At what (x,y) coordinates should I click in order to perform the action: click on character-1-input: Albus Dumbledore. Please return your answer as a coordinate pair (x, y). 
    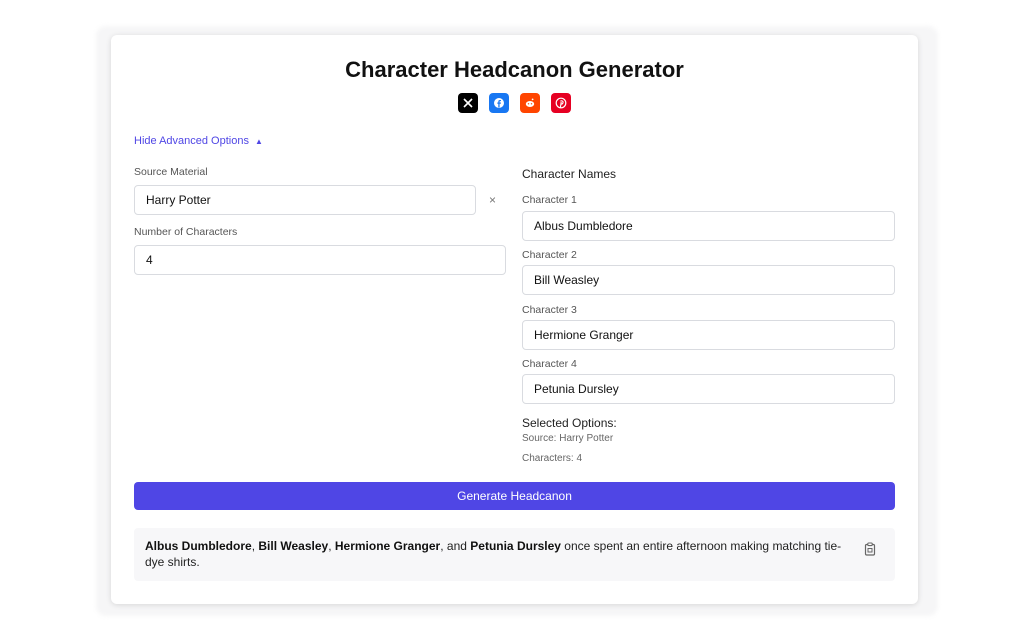
    Looking at the image, I should click on (708, 226).